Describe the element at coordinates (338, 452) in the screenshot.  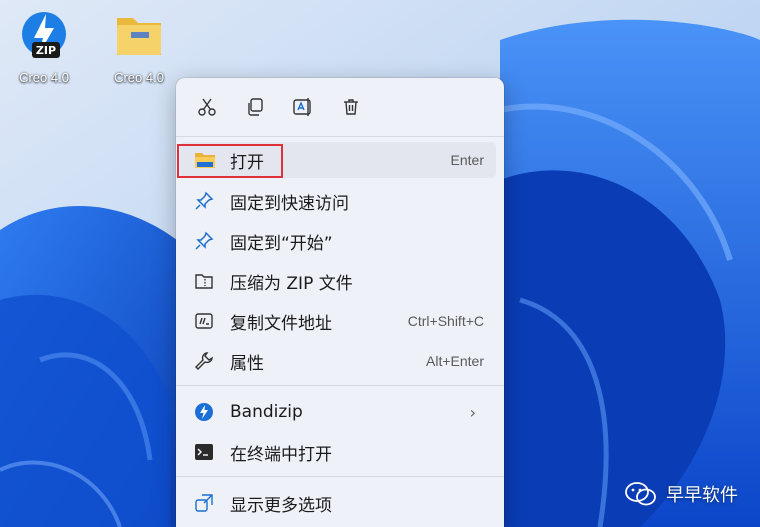
I see `menu-item-open-terminal: 在终端中打开` at that location.